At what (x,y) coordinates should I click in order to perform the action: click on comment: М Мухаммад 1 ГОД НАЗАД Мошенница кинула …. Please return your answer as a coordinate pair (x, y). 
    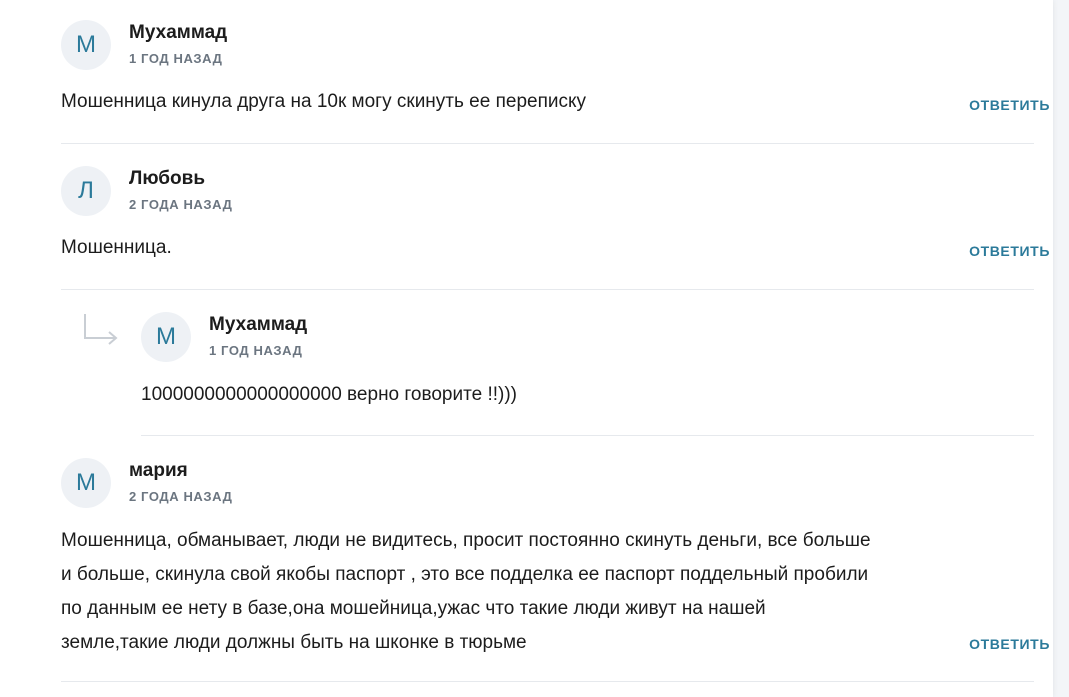
    Looking at the image, I should click on (555, 75).